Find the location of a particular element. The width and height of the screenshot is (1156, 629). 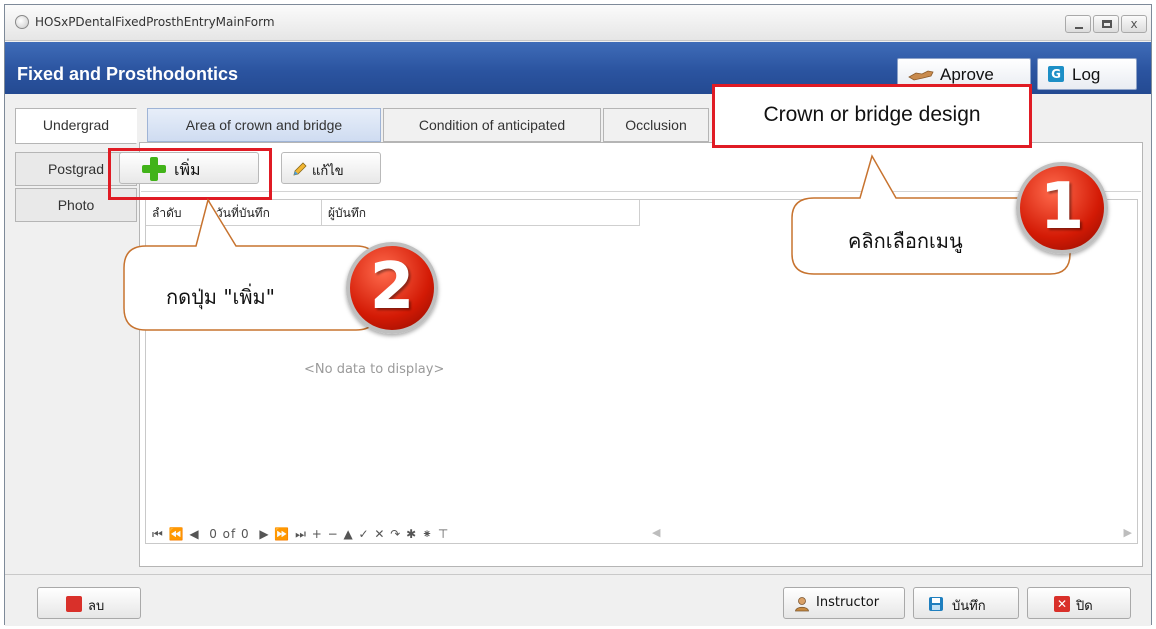

step-2-number: 2 is located at coordinates (392, 287).